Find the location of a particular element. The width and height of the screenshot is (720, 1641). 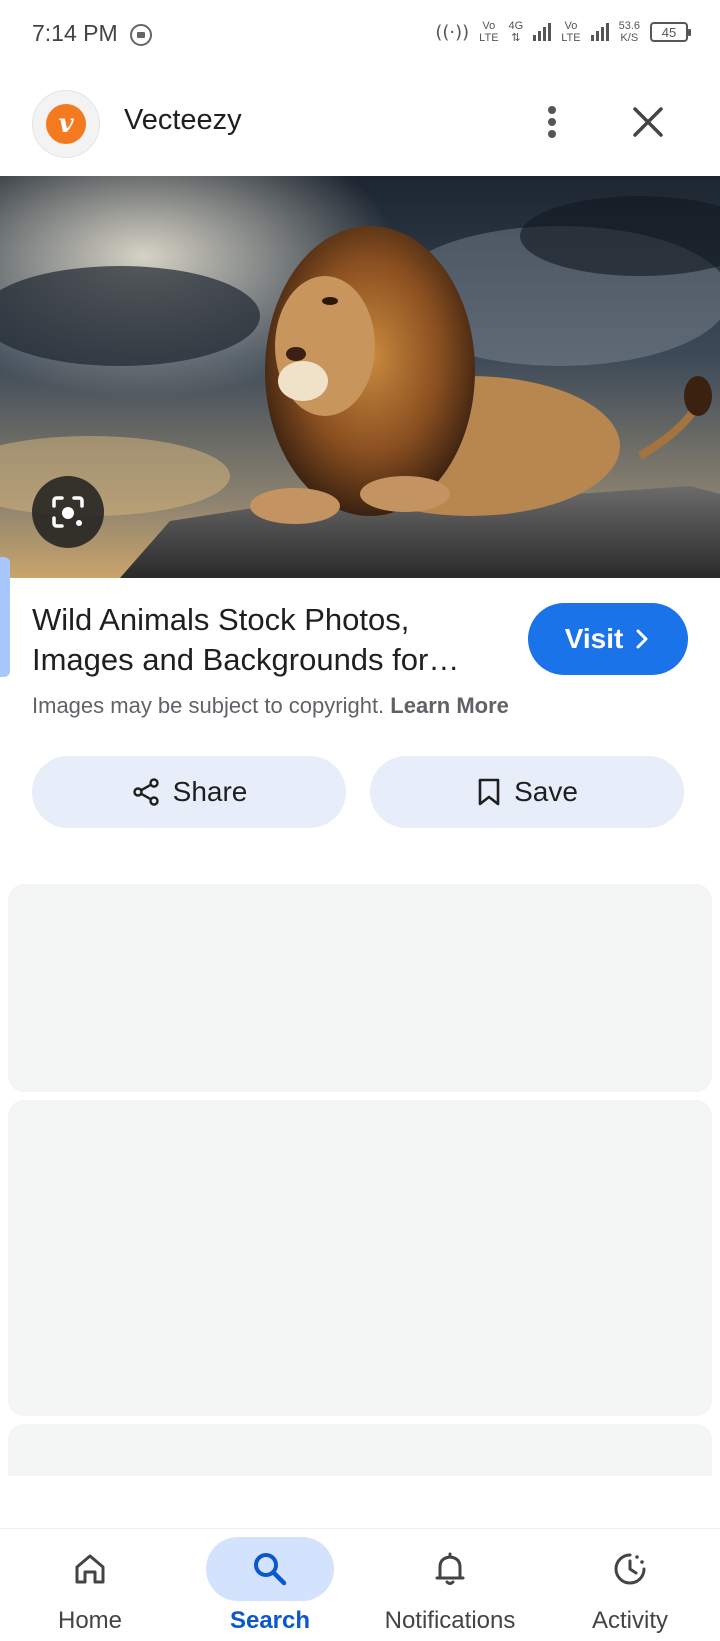

activity-icon is located at coordinates (630, 1569).